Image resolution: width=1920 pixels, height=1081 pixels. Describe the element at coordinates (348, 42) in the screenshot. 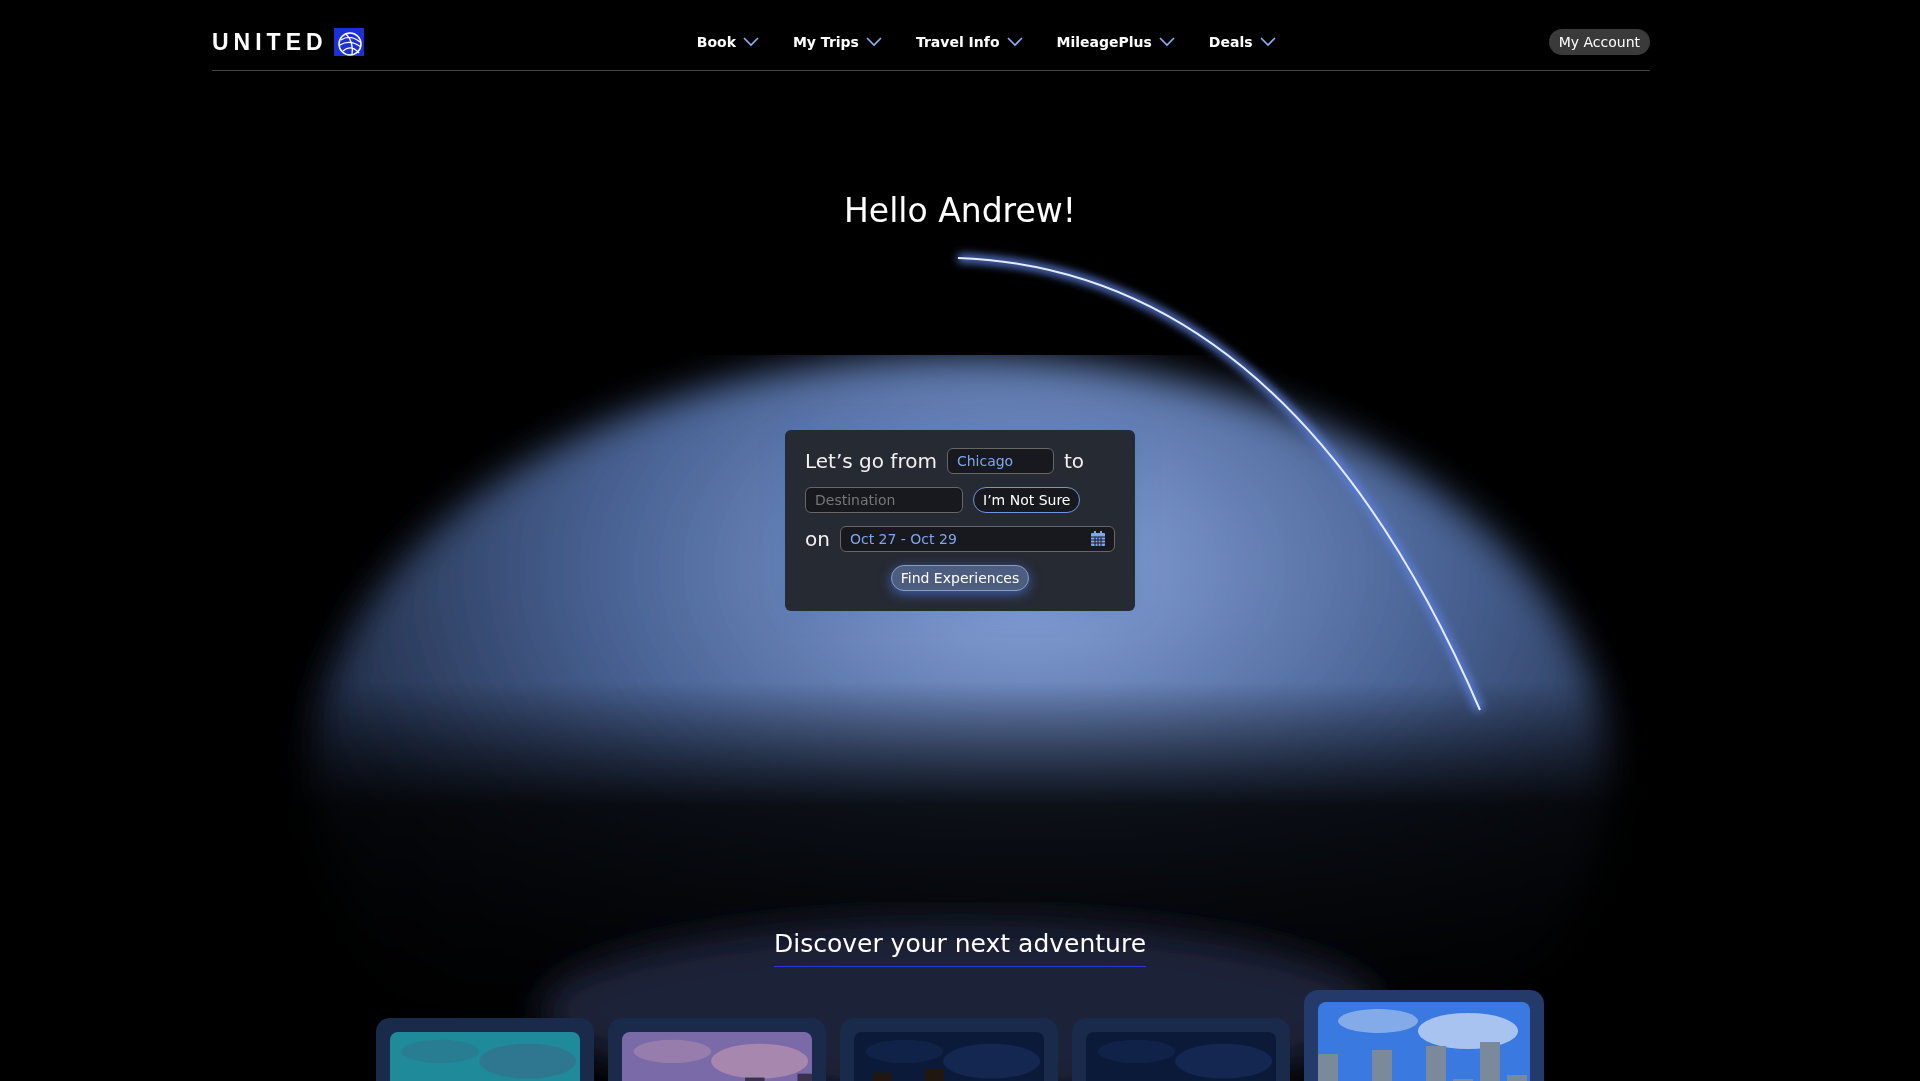

I see `globe-logo-icon` at that location.